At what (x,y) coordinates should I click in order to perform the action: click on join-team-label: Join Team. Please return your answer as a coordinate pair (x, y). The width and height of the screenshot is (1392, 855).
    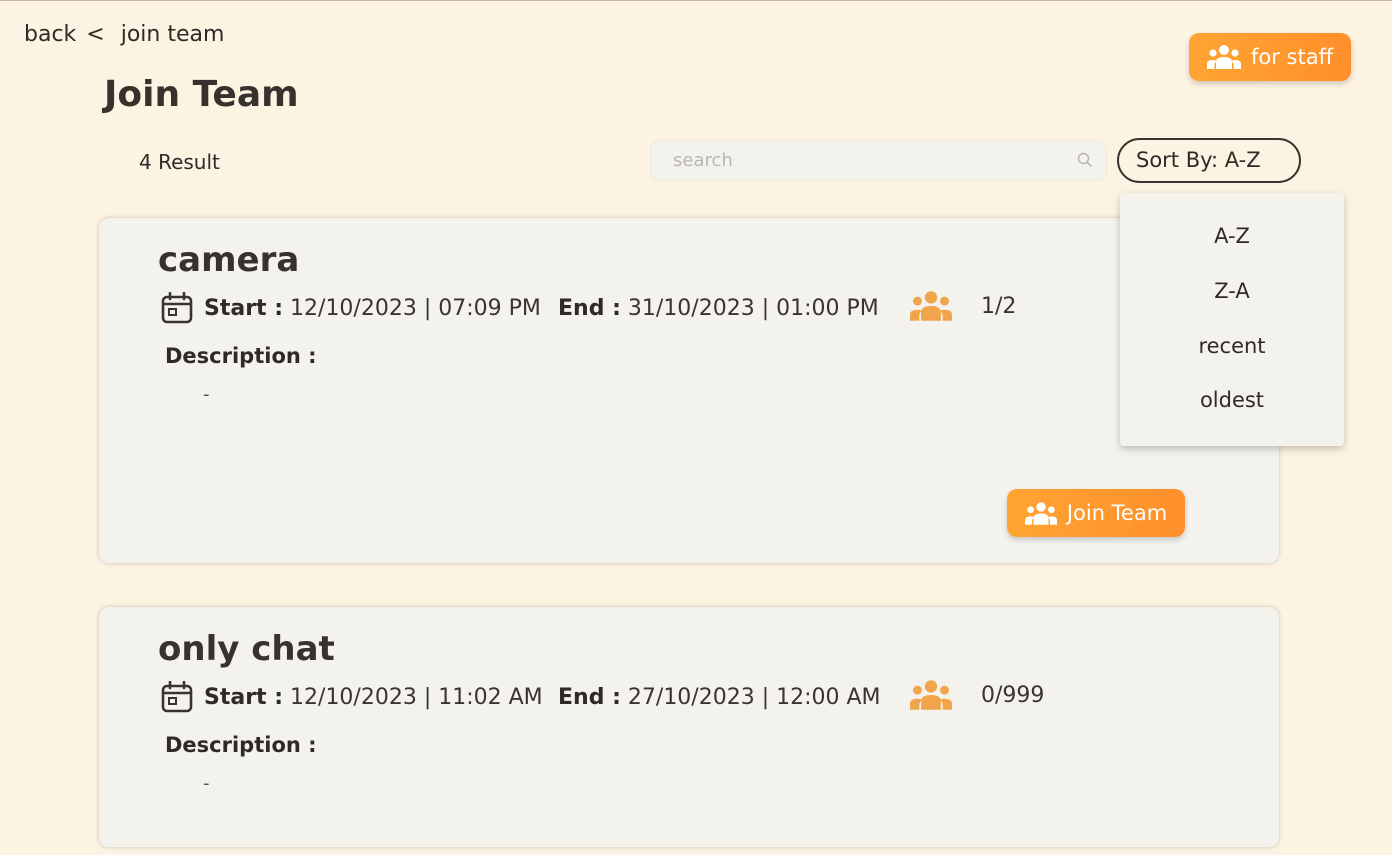
    Looking at the image, I should click on (1117, 513).